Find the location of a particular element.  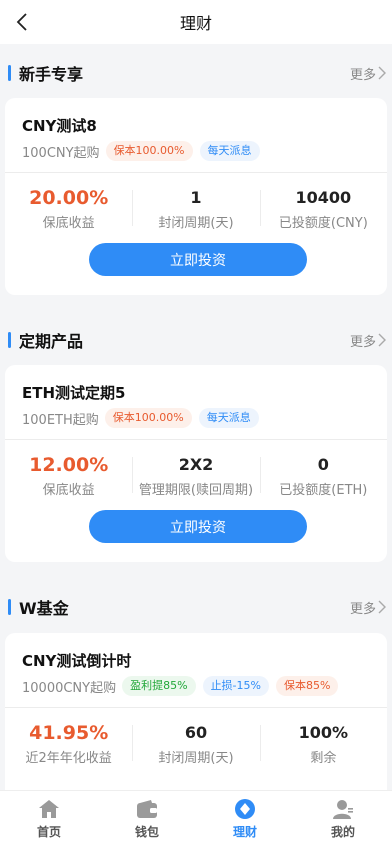

stat-value: 1 is located at coordinates (196, 197).